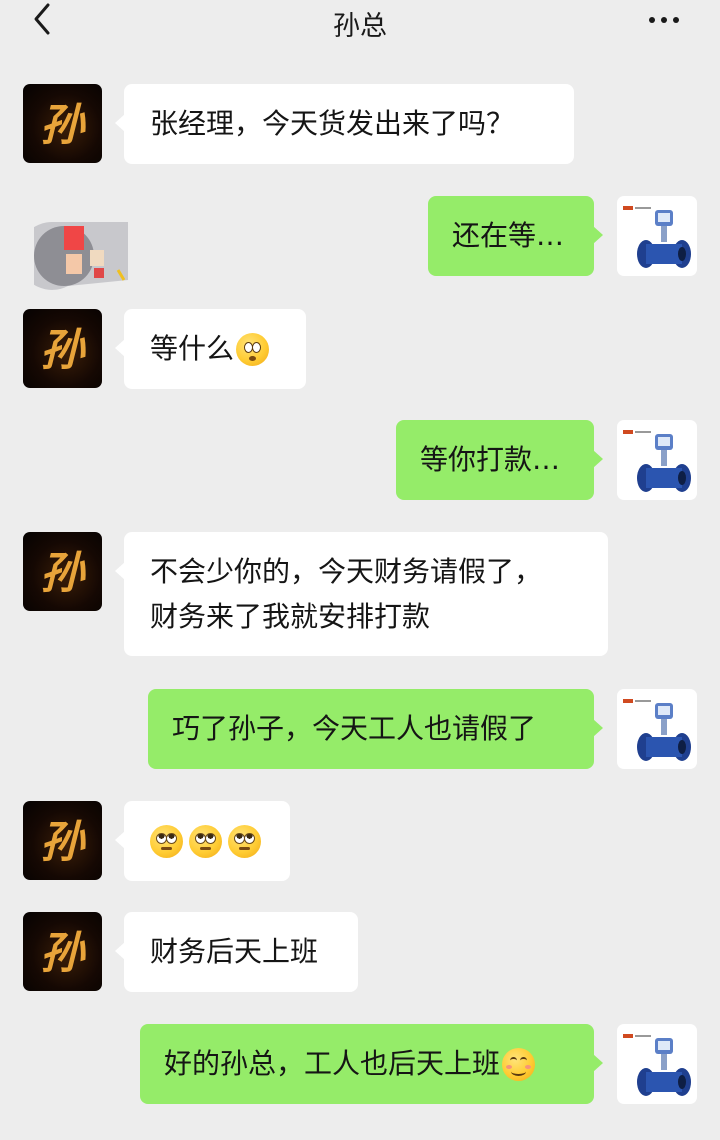  I want to click on chat-header: 孙总, so click(360, 22).